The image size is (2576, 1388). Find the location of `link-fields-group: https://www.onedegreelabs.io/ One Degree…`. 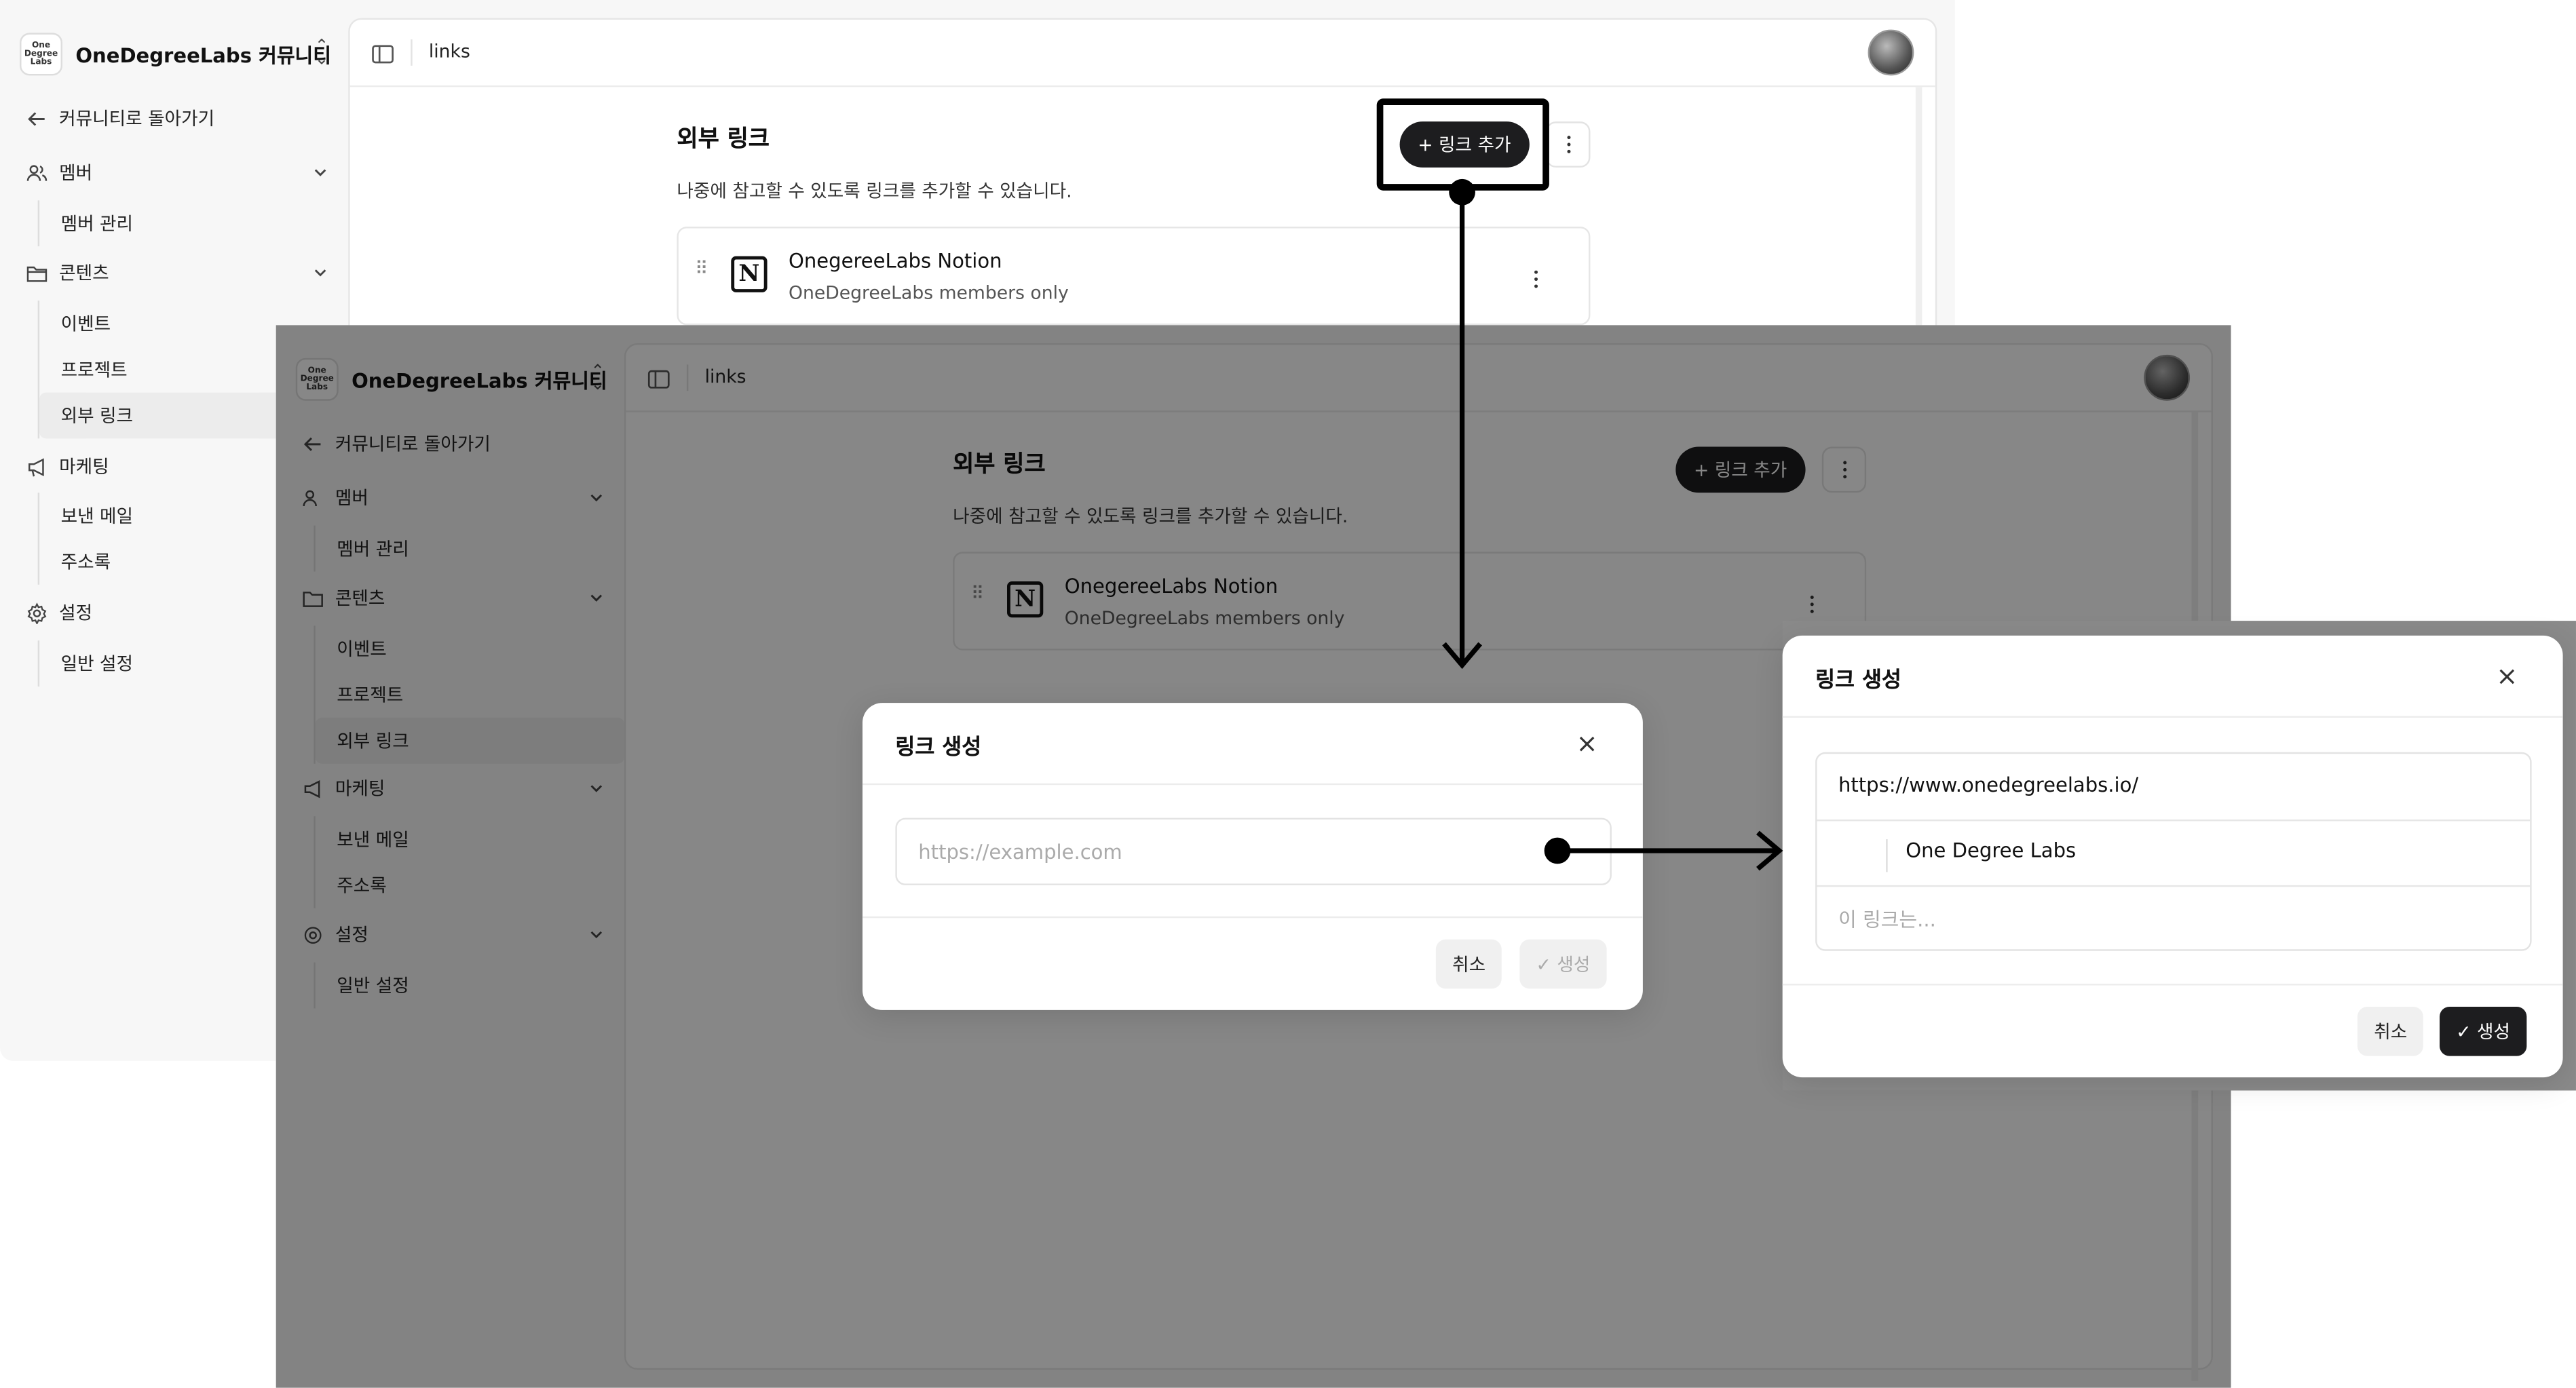

link-fields-group: https://www.onedegreelabs.io/ One Degree… is located at coordinates (2173, 851).